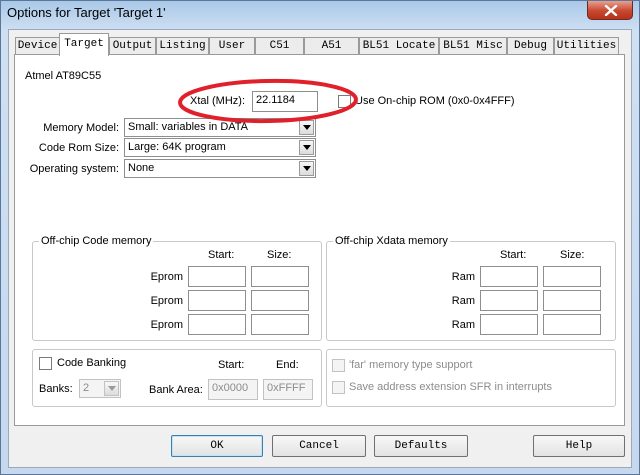 This screenshot has width=640, height=475. What do you see at coordinates (288, 389) in the screenshot?
I see `bank-area-end-input: 0xFFFF` at bounding box center [288, 389].